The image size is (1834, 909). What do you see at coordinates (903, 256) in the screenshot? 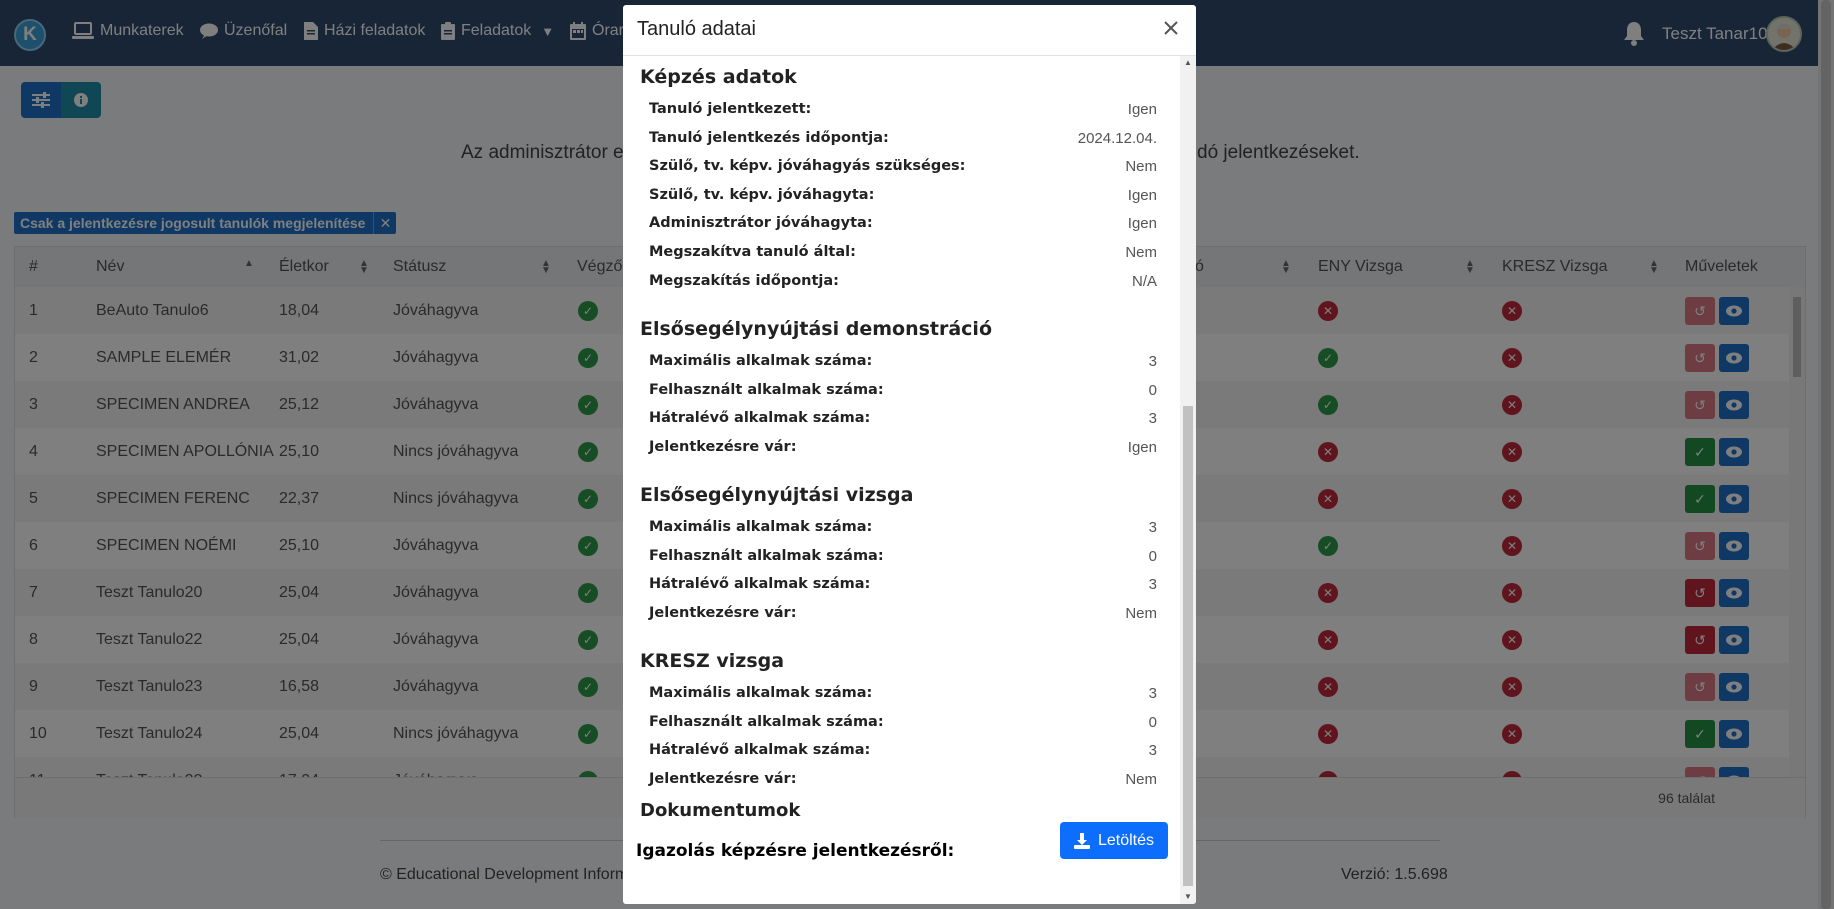
I see `detail-row: Megszakítva tanuló által: Nem` at bounding box center [903, 256].